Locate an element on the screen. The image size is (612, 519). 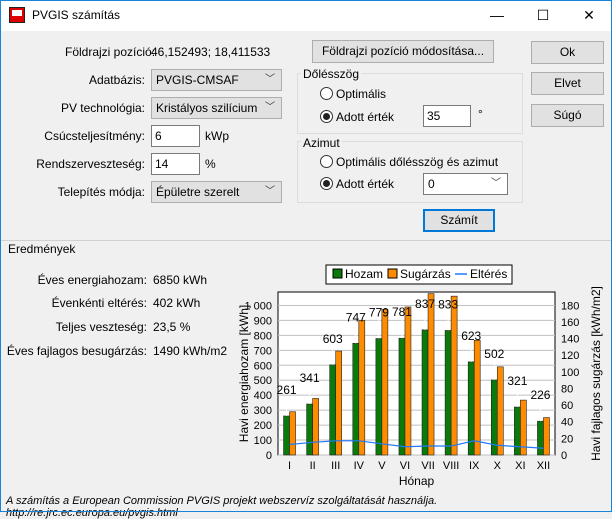
azimuth-optimal-label: Optimális dőlésszög és azimut is located at coordinates (417, 162).